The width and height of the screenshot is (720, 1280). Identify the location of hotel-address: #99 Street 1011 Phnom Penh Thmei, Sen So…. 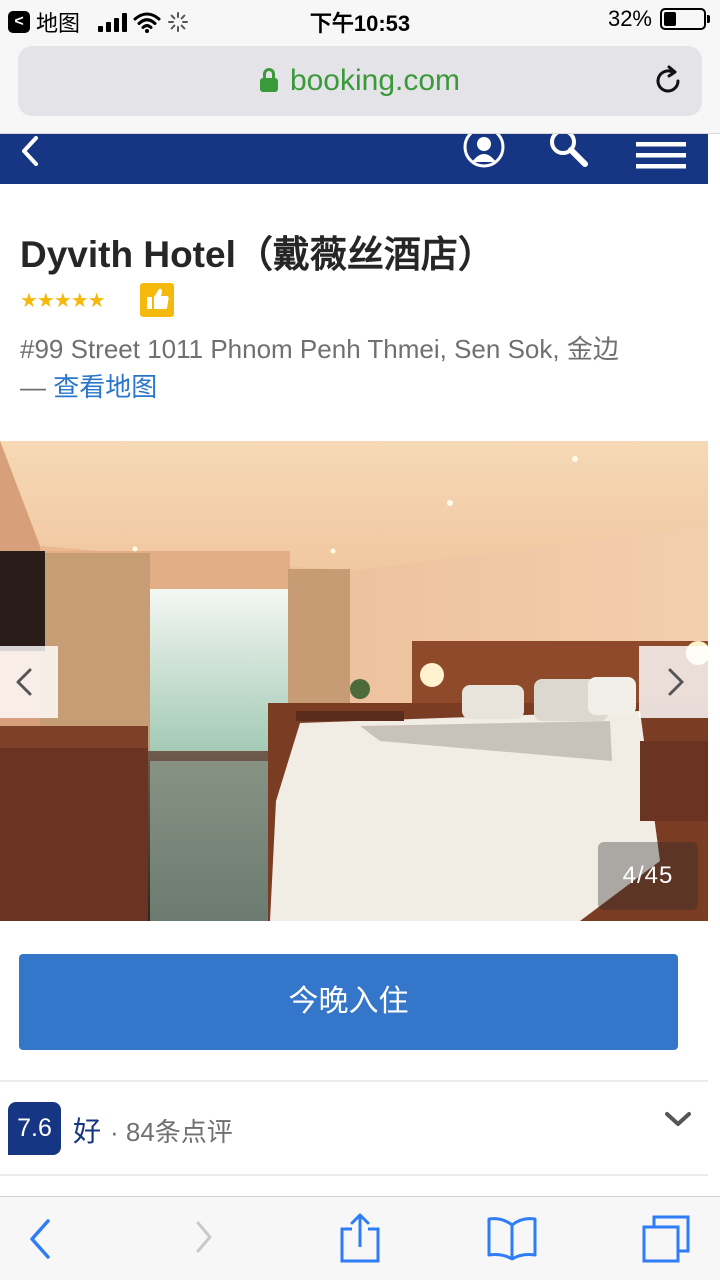
(365, 368).